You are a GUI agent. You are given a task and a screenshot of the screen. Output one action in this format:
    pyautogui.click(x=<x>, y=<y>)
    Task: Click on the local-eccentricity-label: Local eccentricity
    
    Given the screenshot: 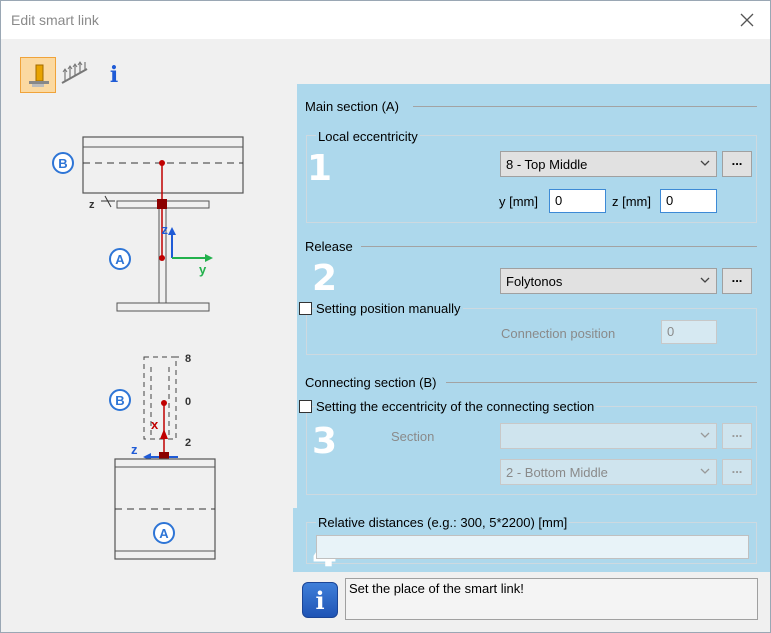 What is the action you would take?
    pyautogui.click(x=368, y=136)
    